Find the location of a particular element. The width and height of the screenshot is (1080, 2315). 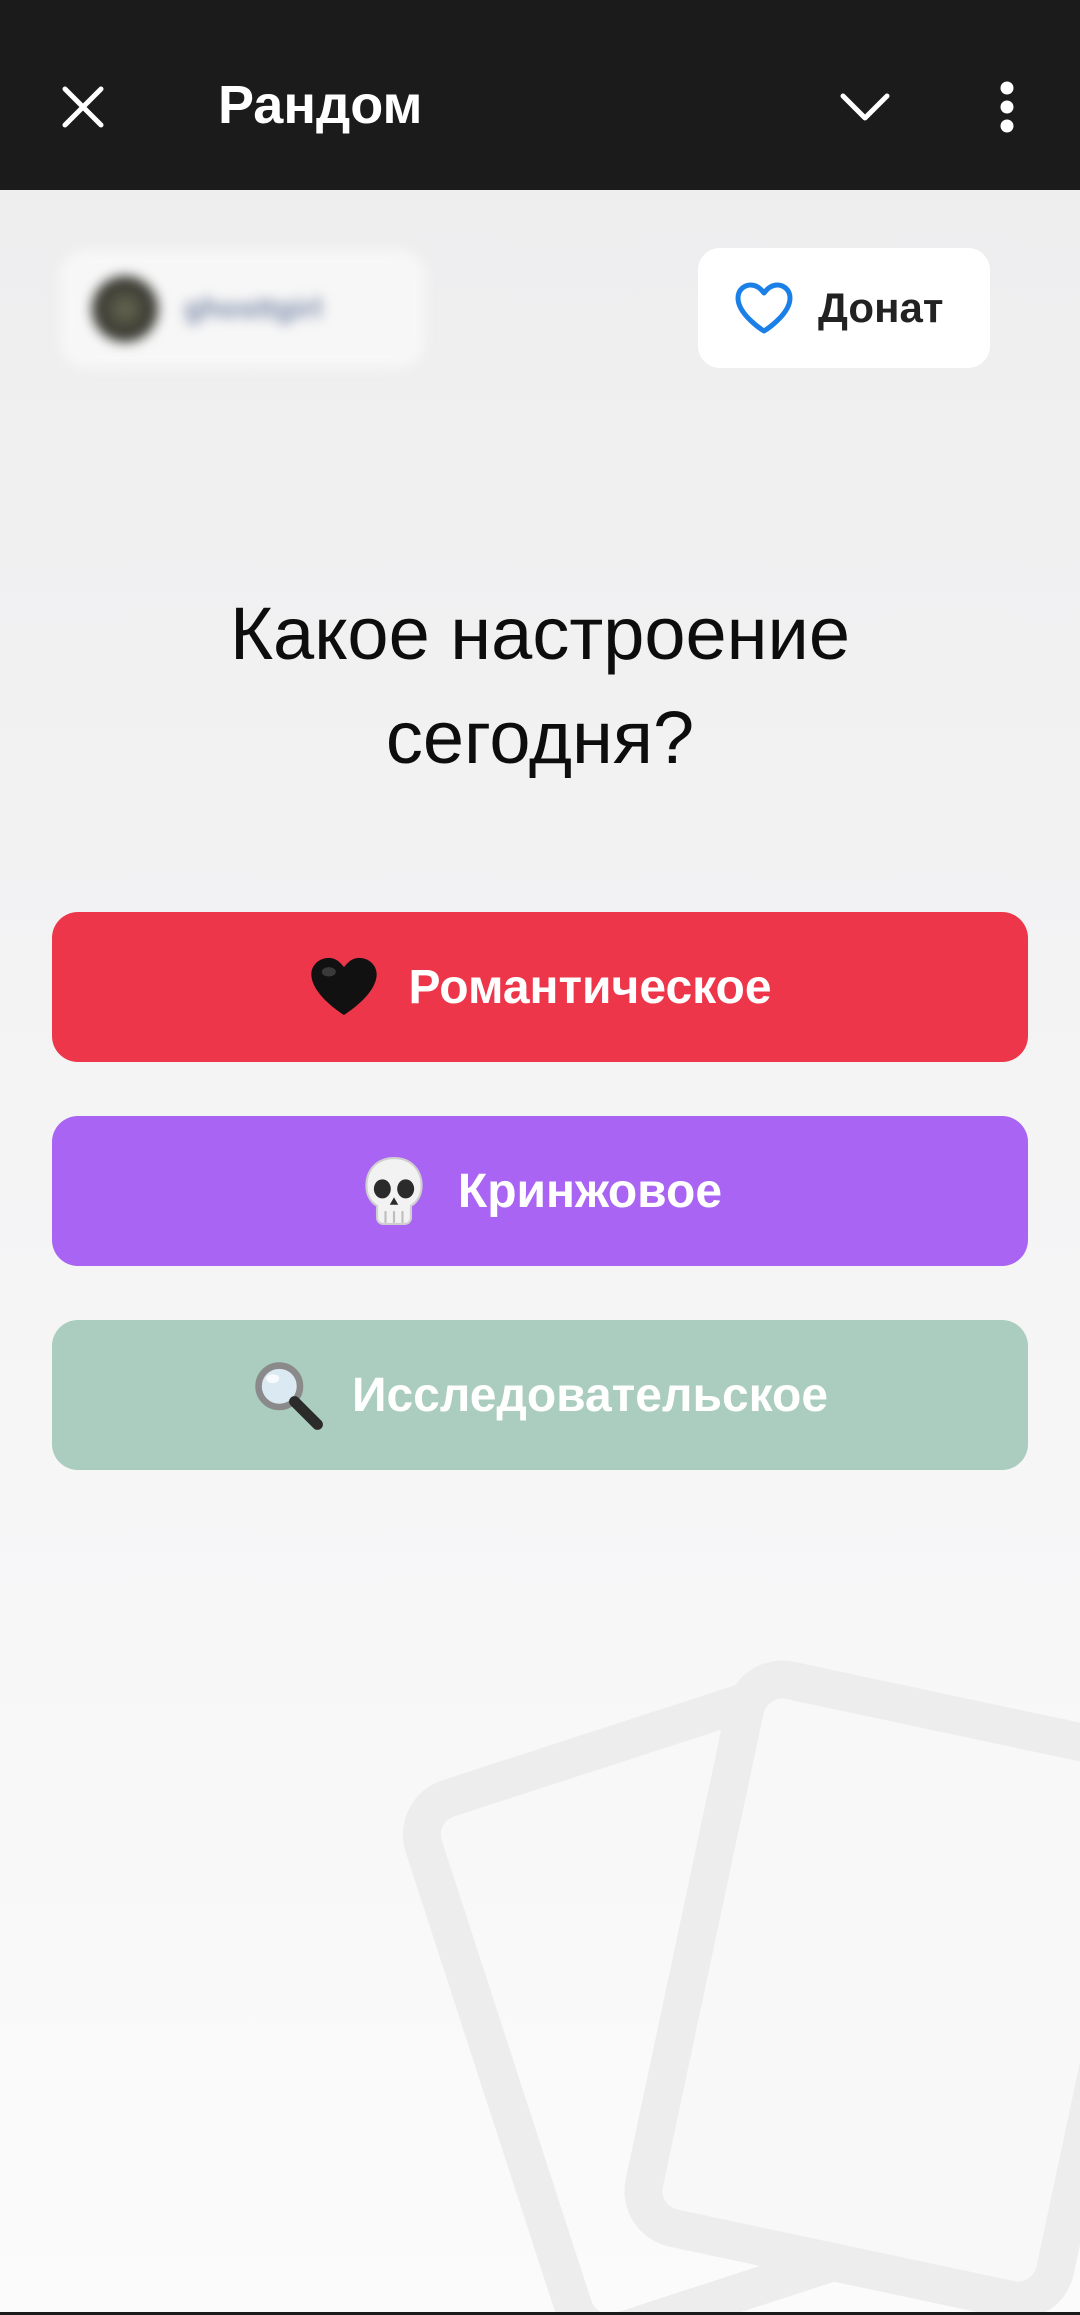

donate-label: Донат is located at coordinates (881, 307).